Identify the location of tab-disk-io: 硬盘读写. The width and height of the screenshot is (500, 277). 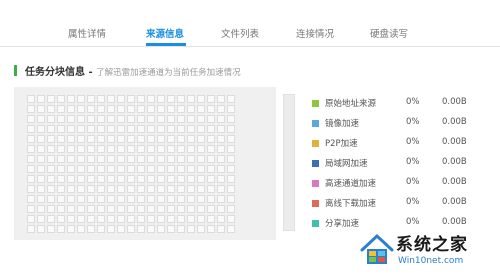
(389, 33).